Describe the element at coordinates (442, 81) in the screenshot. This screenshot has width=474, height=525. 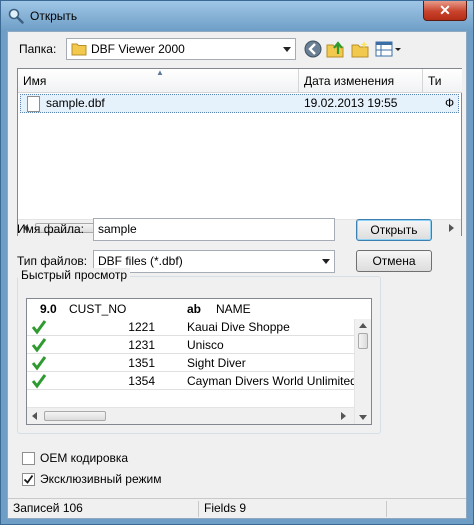
I see `column-header-type: Ти` at that location.